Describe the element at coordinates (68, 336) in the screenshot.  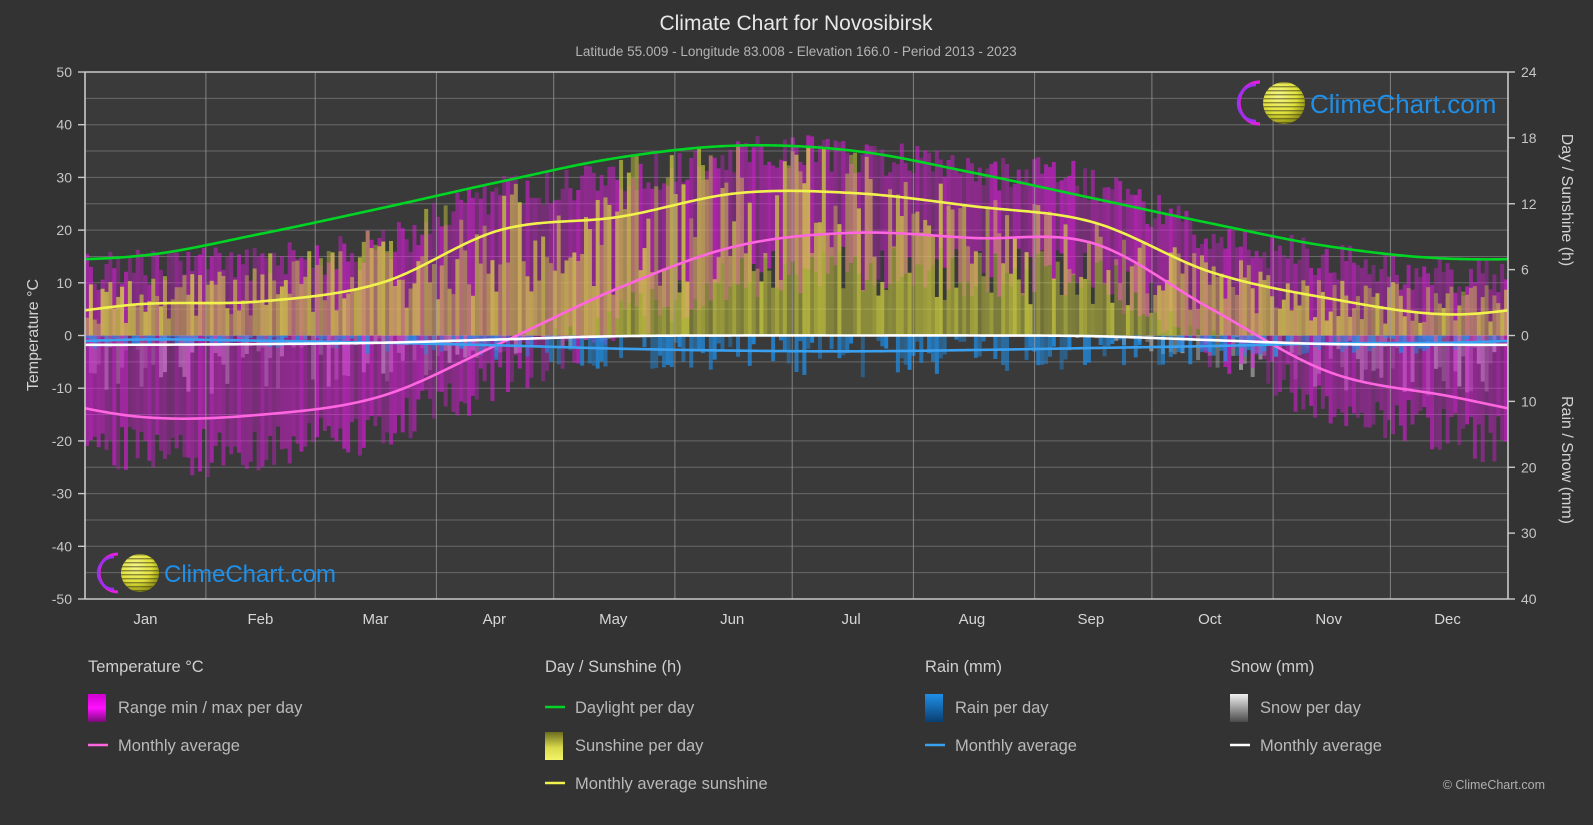
I see `left-tick-label: 0` at that location.